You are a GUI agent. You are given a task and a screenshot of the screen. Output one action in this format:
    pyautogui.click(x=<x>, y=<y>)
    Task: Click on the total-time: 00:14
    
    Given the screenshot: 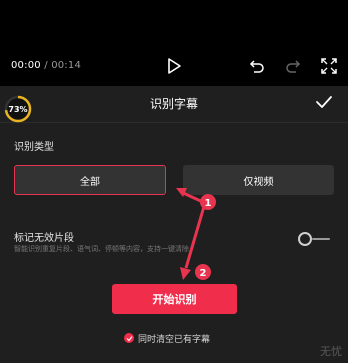 What is the action you would take?
    pyautogui.click(x=66, y=65)
    